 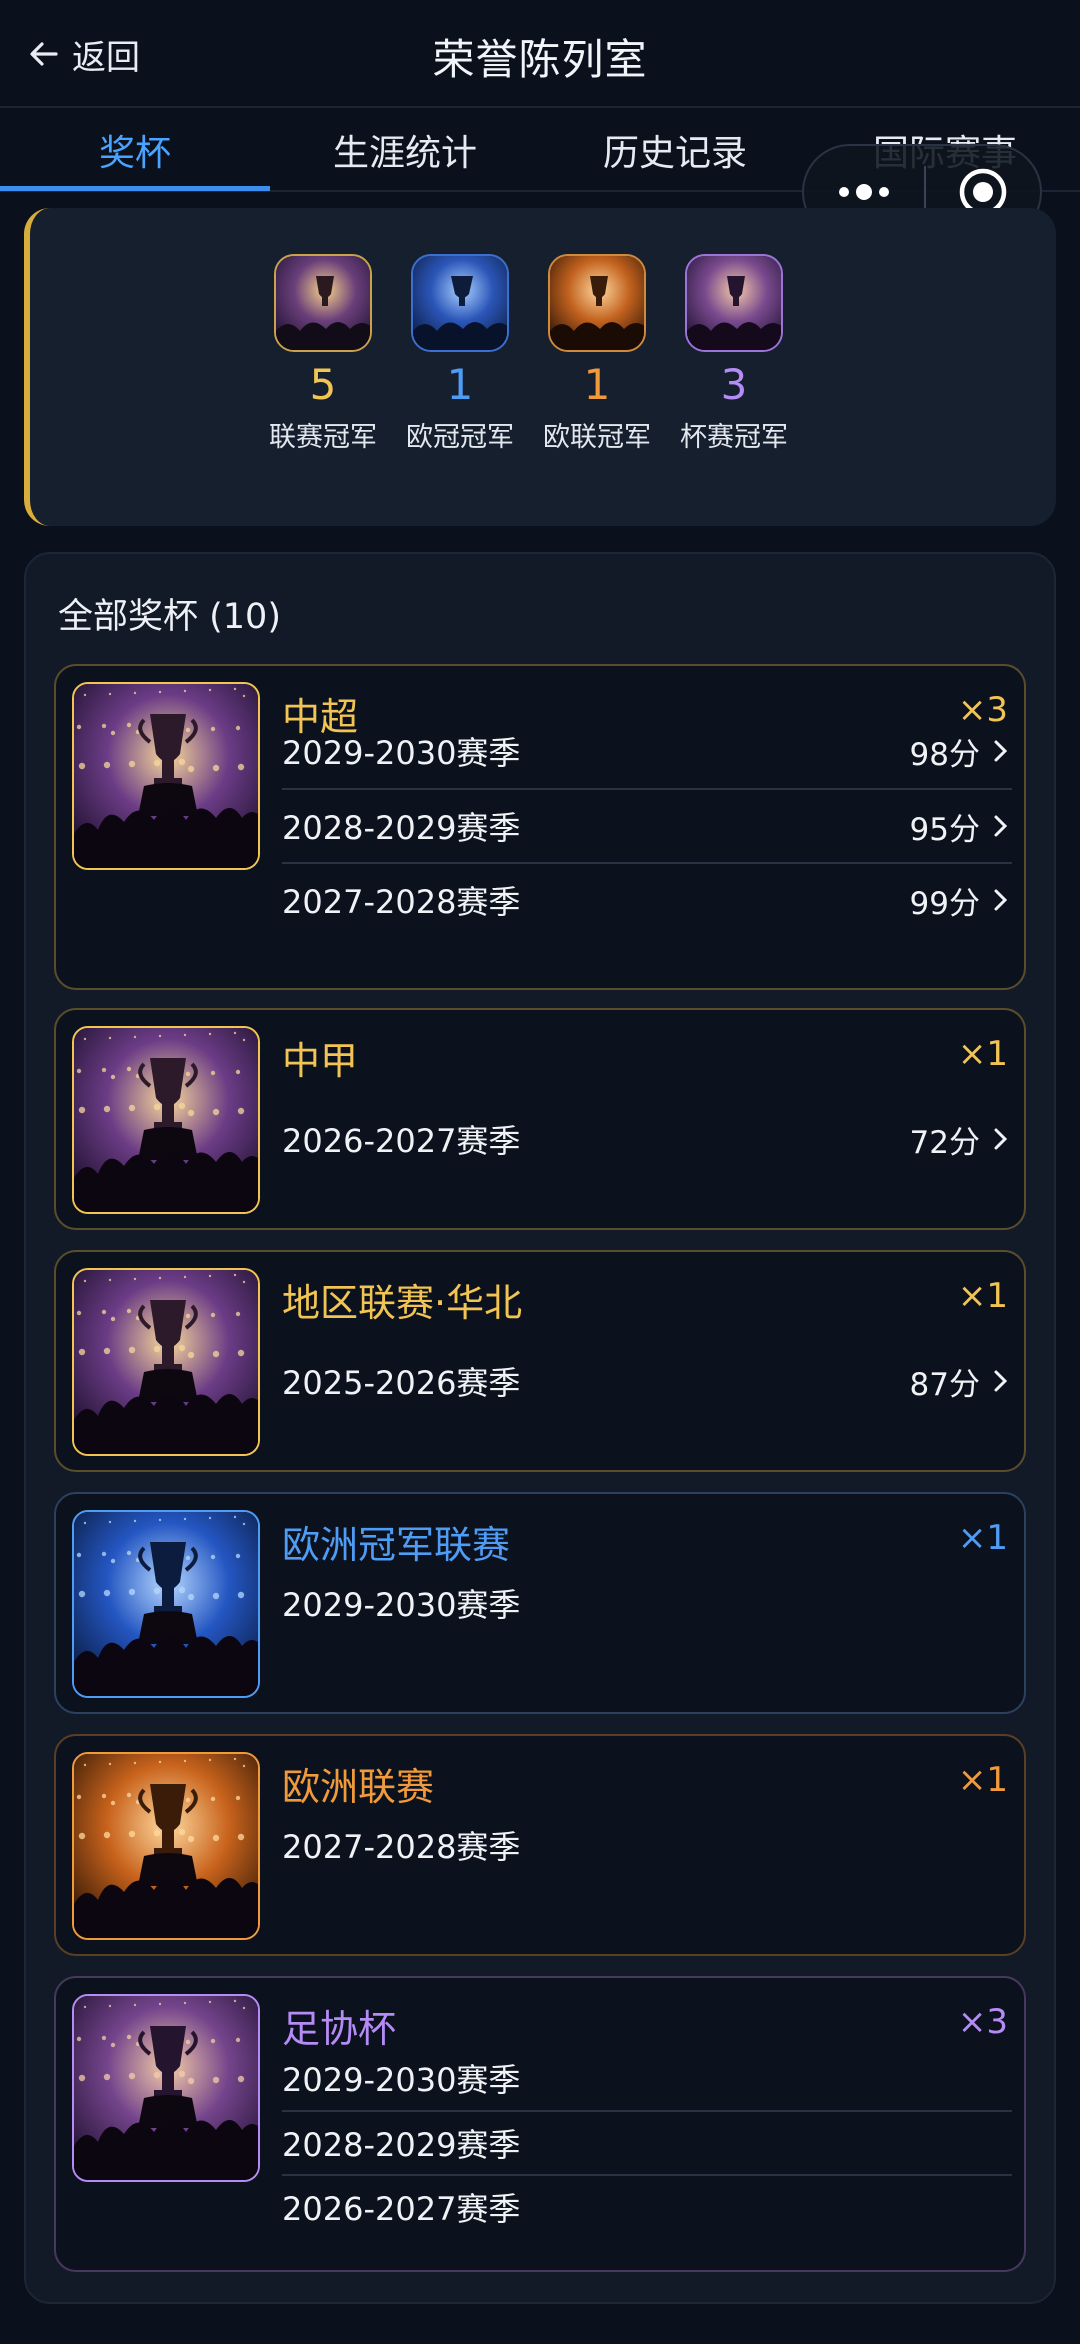 I want to click on stat-ucl: 1 欧冠冠军, so click(x=460, y=354).